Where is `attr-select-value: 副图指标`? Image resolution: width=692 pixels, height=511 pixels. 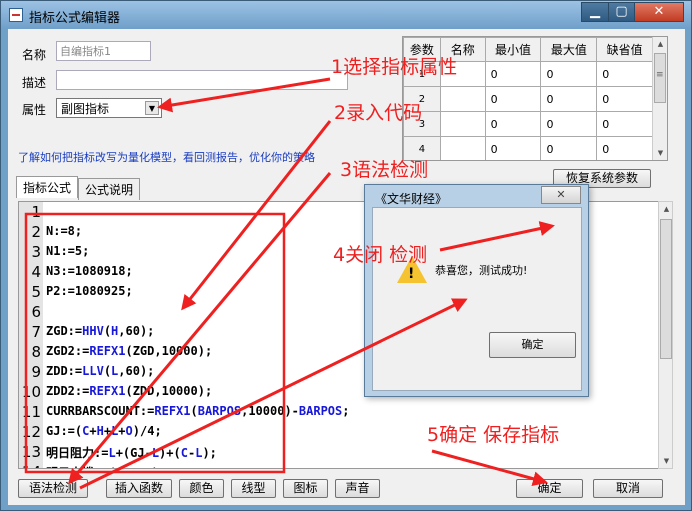
attr-select-value: 副图指标 is located at coordinates (85, 109).